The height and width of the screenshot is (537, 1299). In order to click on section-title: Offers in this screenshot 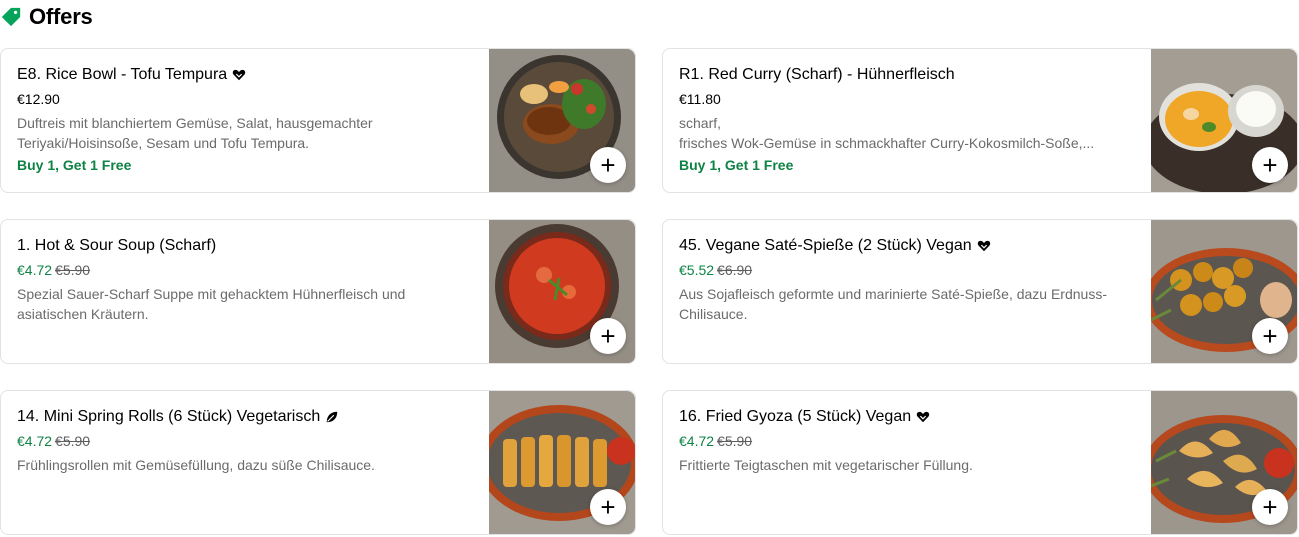, I will do `click(61, 16)`.